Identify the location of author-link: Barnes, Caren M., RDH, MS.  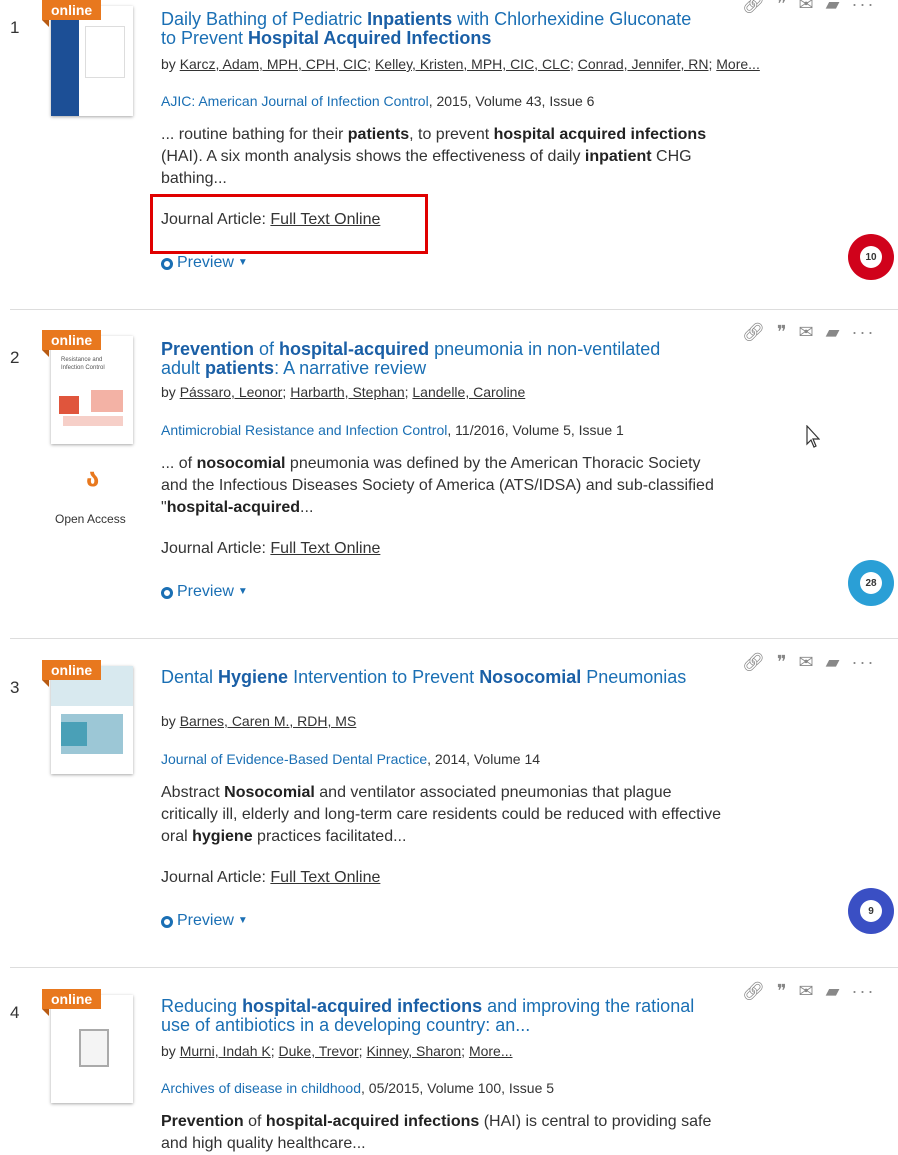
(268, 721).